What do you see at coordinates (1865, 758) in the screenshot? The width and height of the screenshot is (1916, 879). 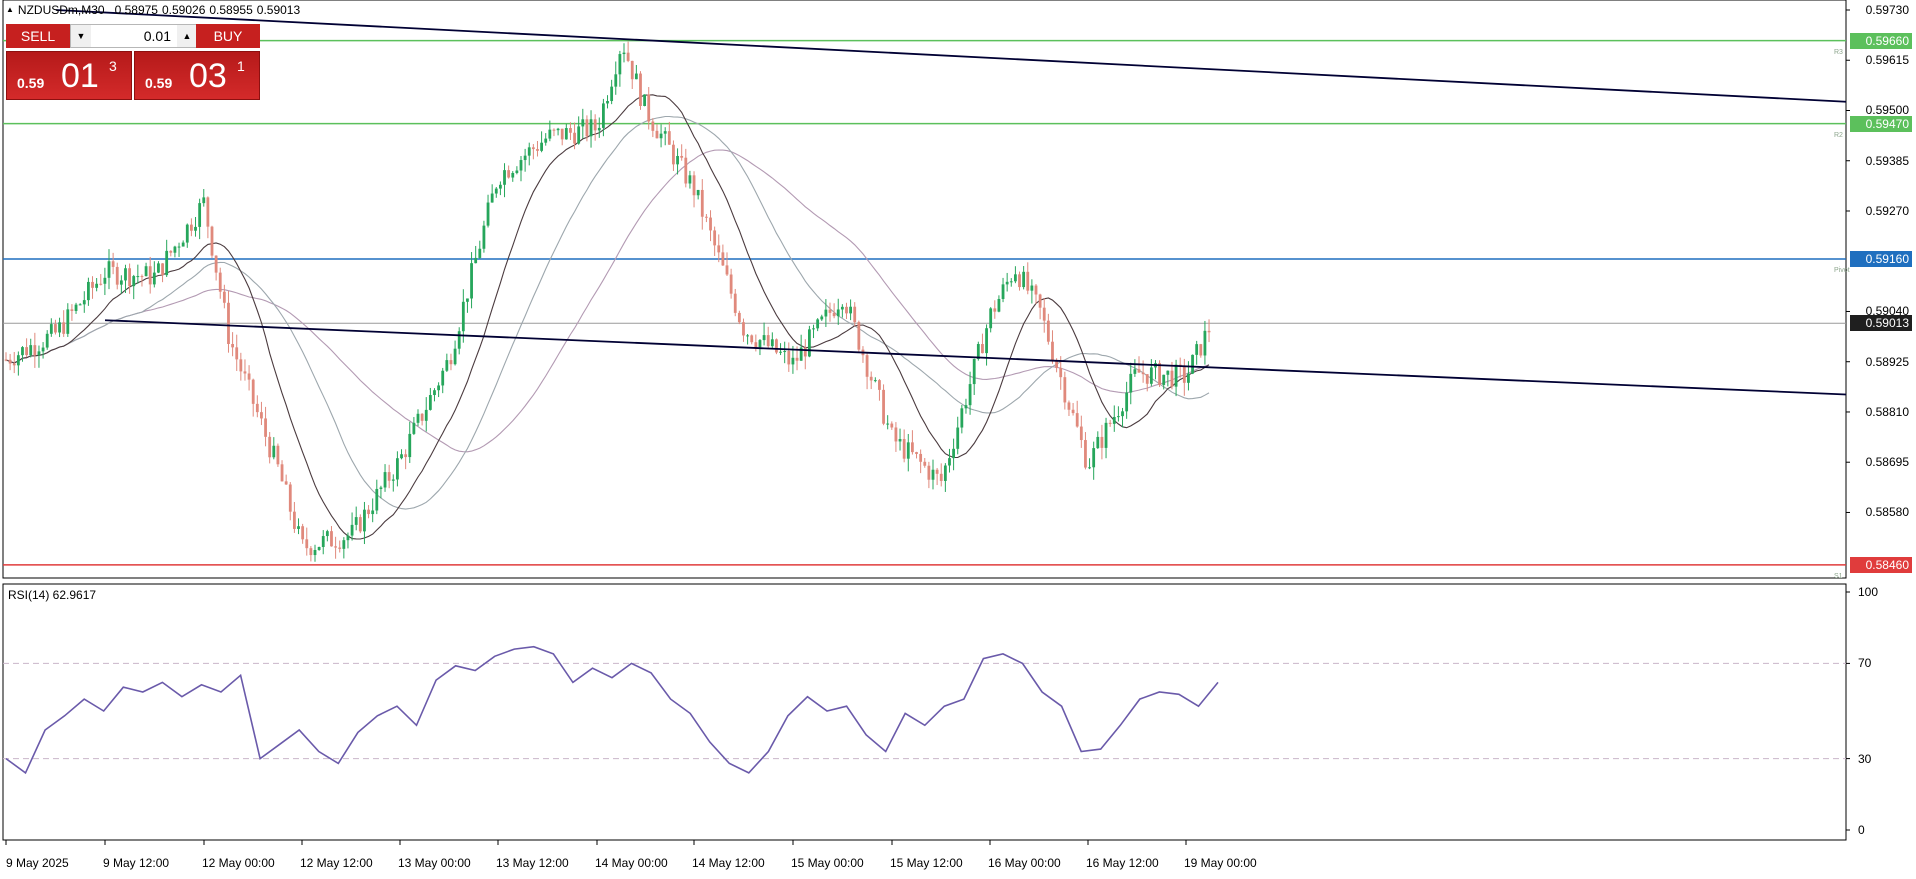 I see `rsi-tick-label: 30` at bounding box center [1865, 758].